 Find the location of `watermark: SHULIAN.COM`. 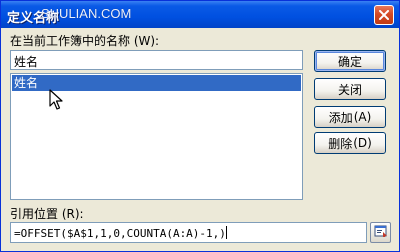

watermark: SHULIAN.COM is located at coordinates (86, 13).